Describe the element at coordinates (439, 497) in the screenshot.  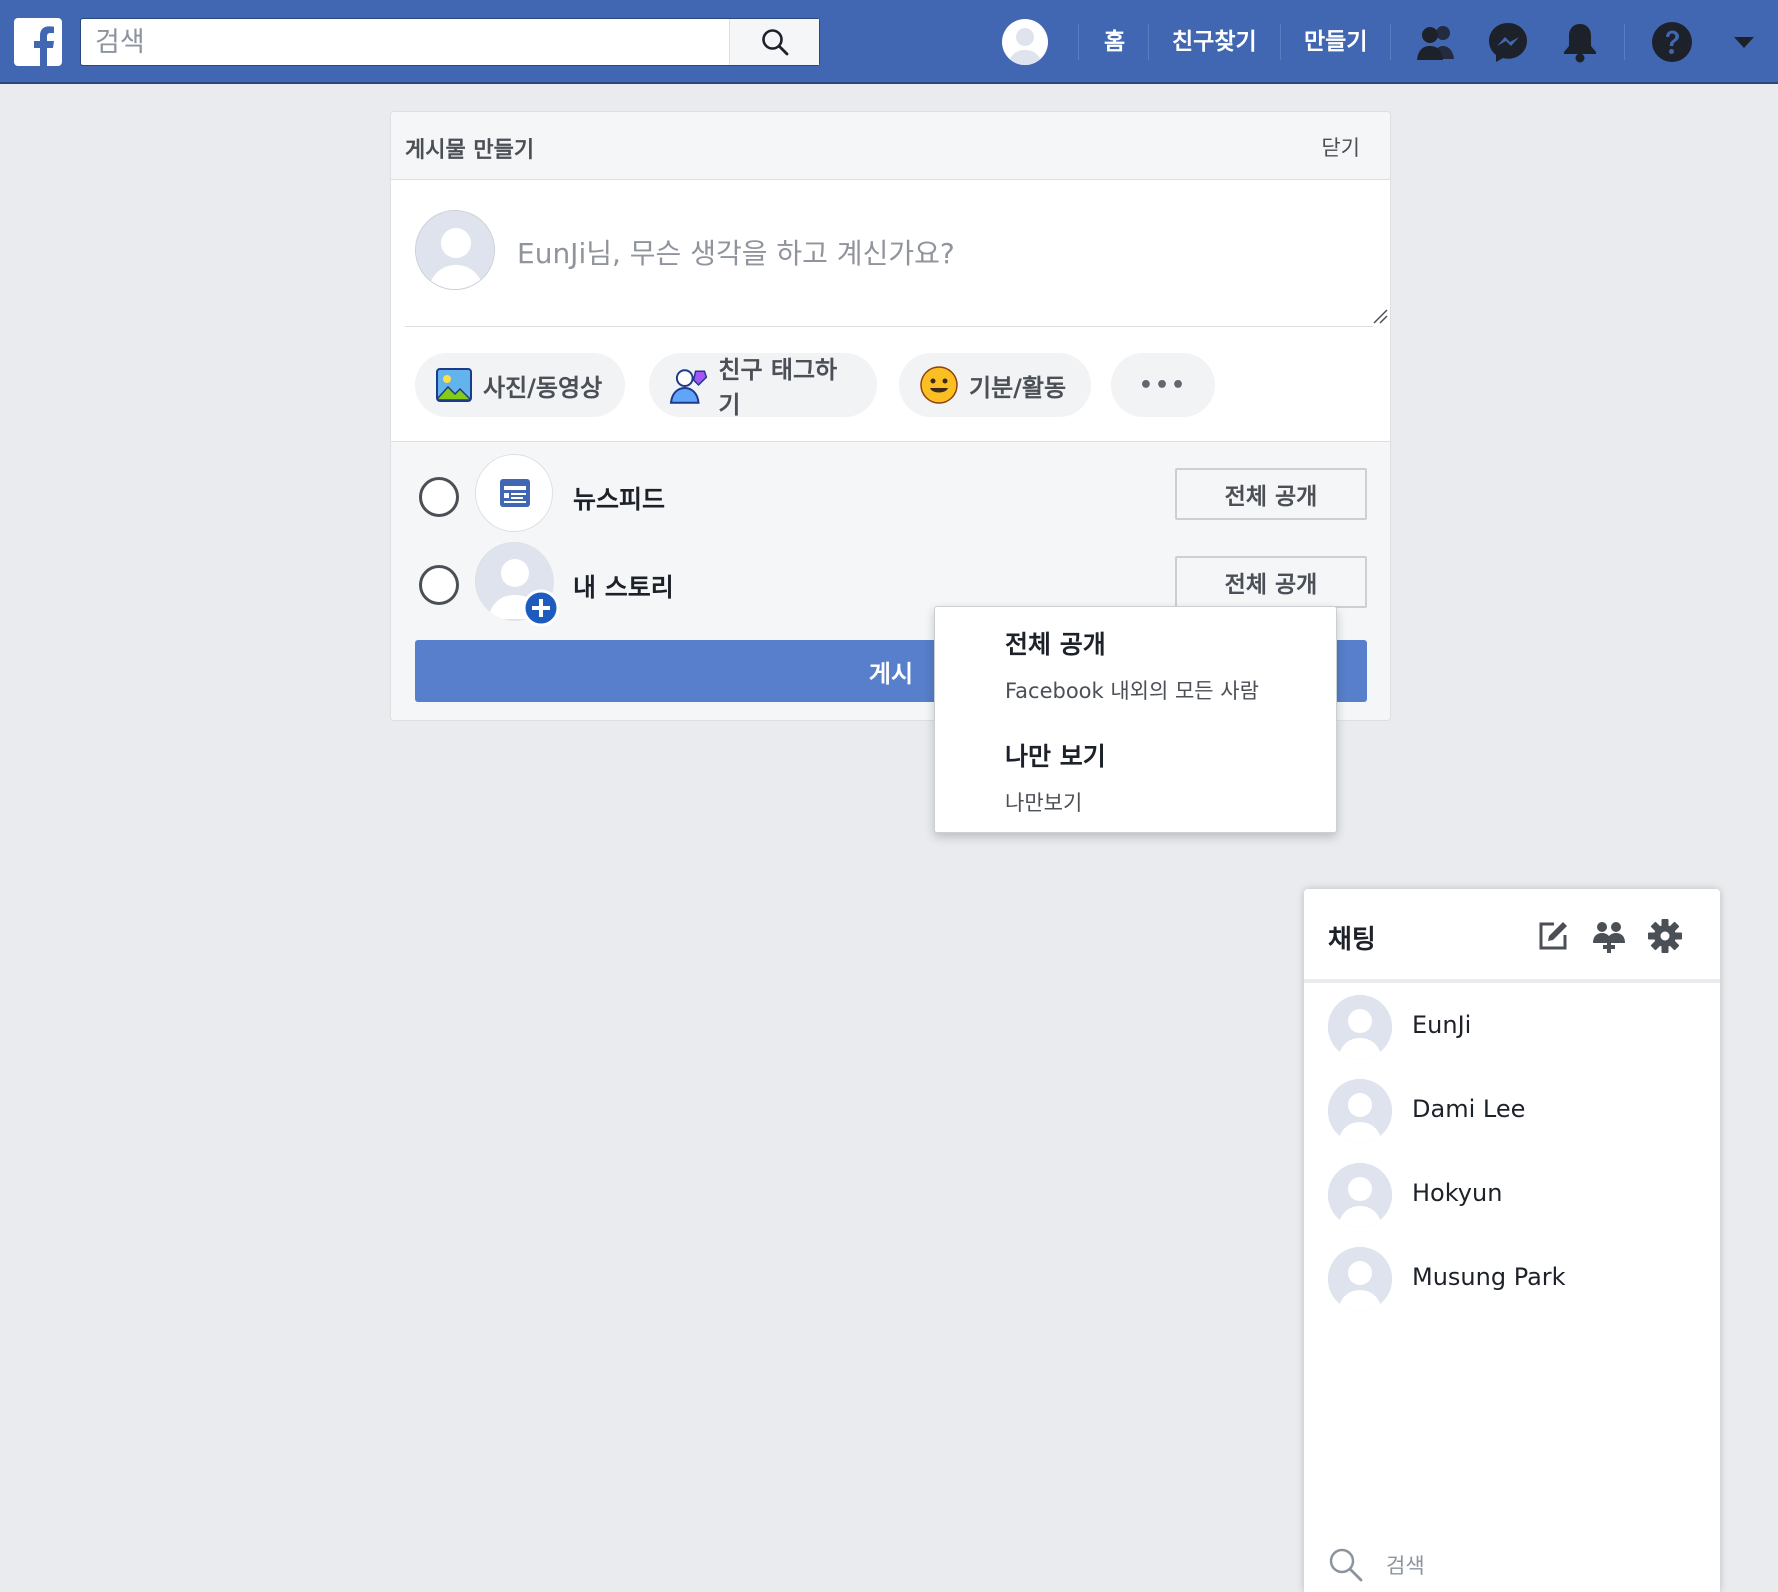
I see `newsfeed-radio` at that location.